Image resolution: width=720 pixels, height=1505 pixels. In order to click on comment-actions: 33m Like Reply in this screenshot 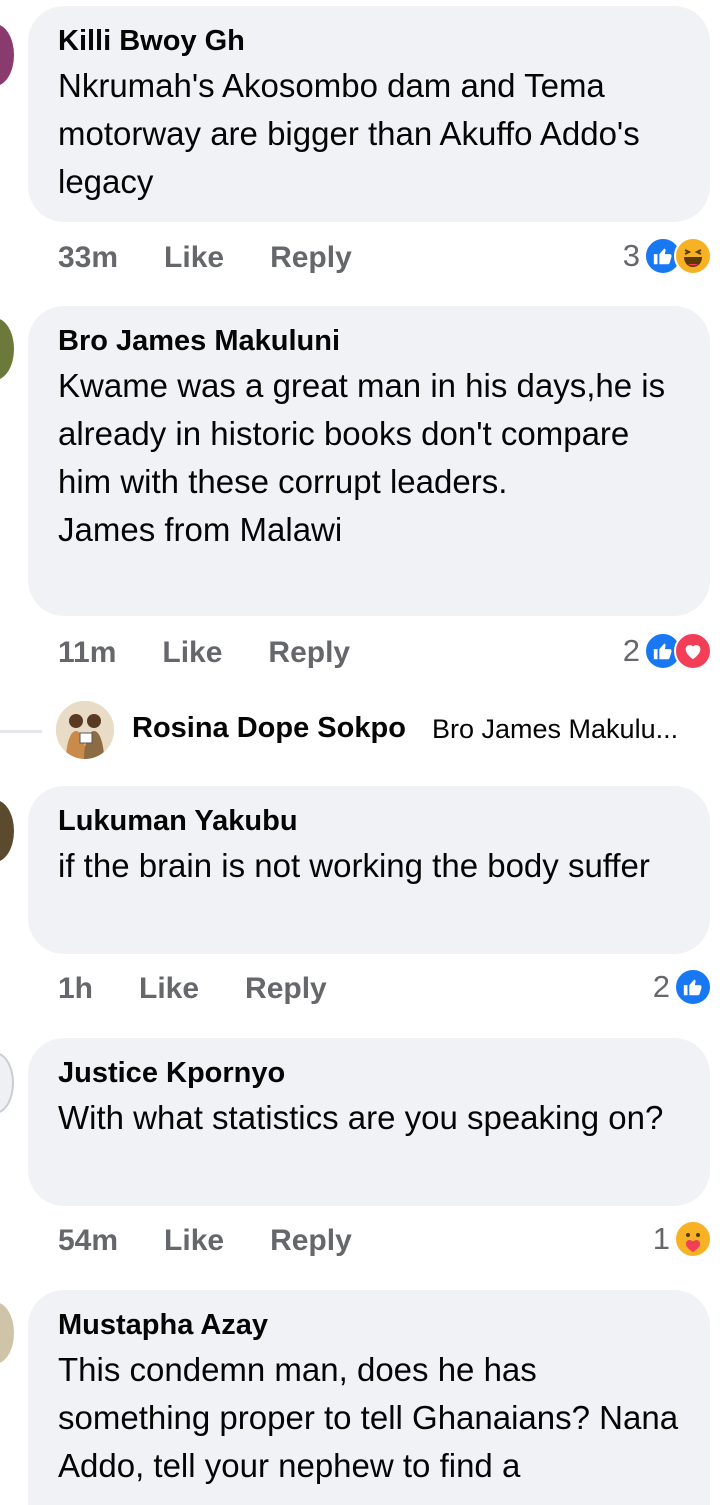, I will do `click(205, 258)`.